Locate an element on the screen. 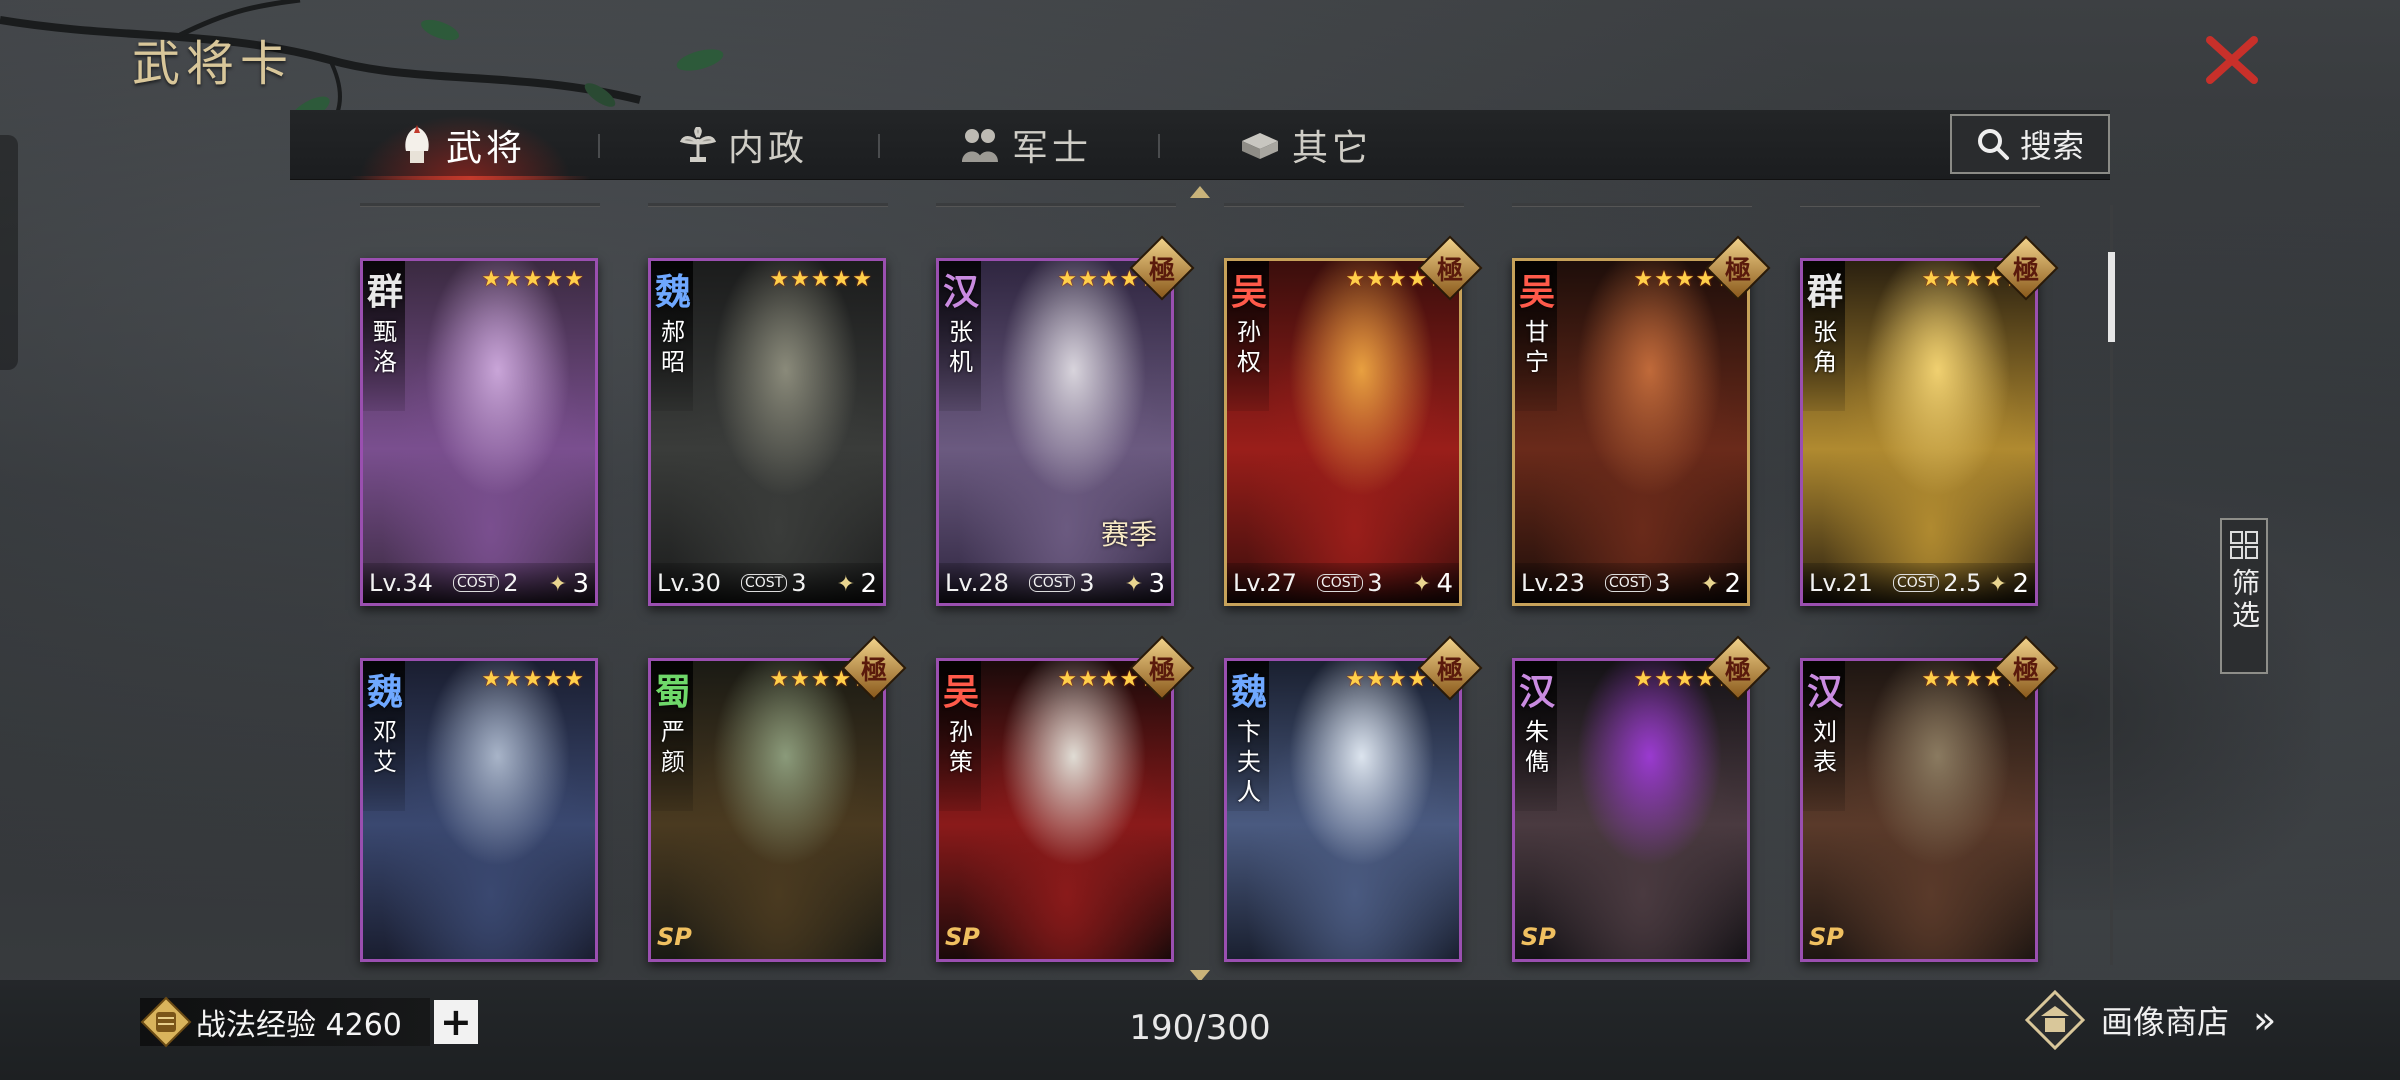 The image size is (2400, 1080). filter-button: 筛选 is located at coordinates (2244, 596).